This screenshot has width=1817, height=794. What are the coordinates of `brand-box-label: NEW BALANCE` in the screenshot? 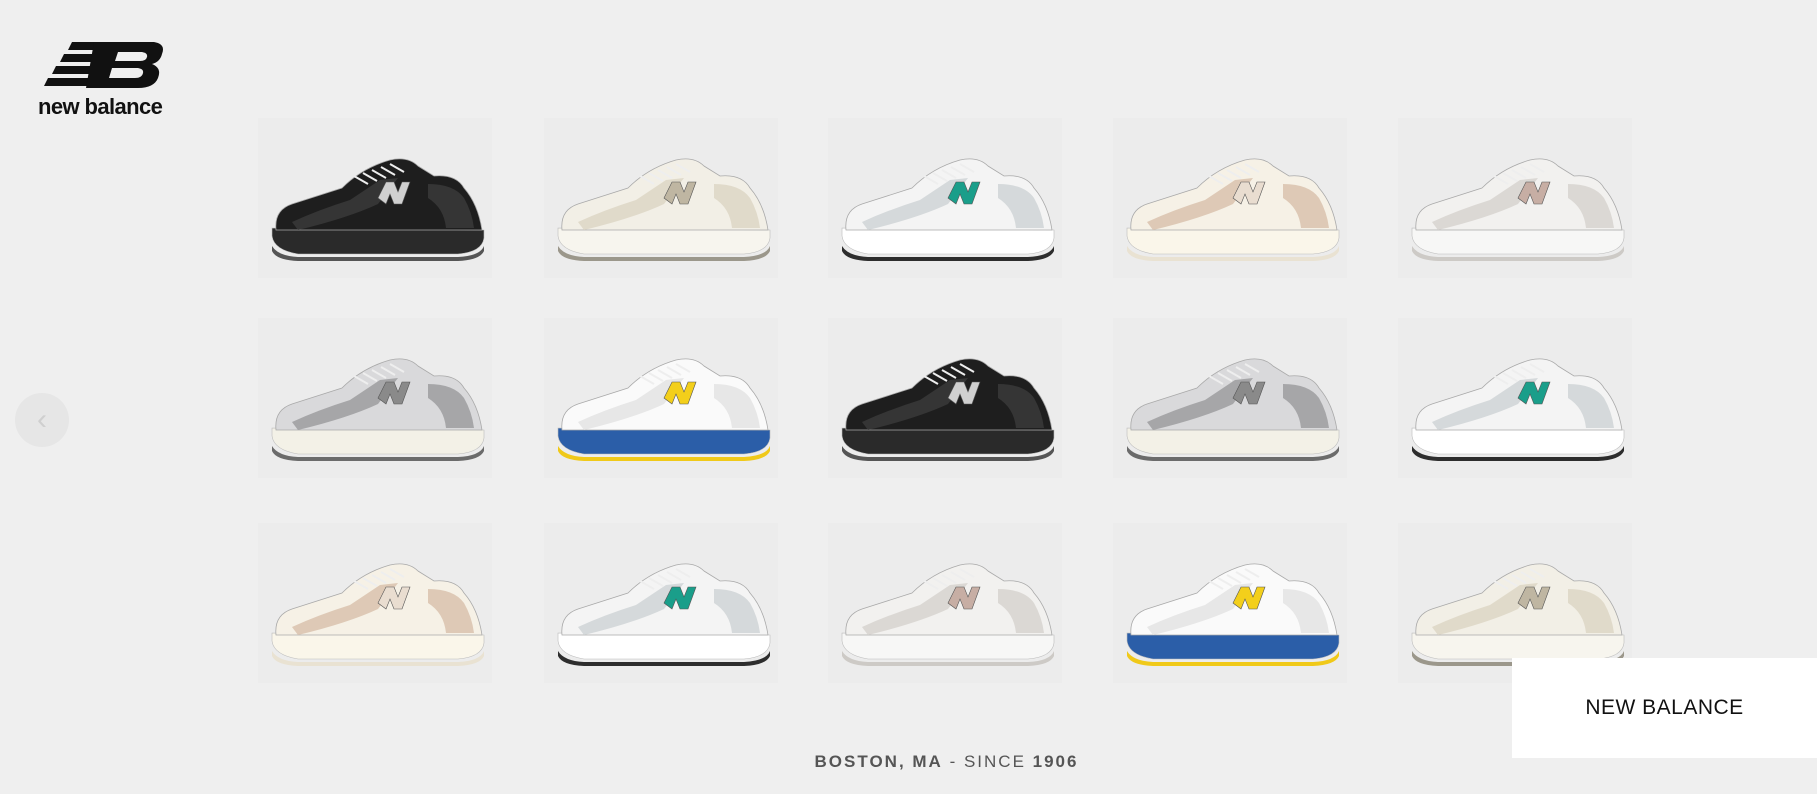 It's located at (1664, 707).